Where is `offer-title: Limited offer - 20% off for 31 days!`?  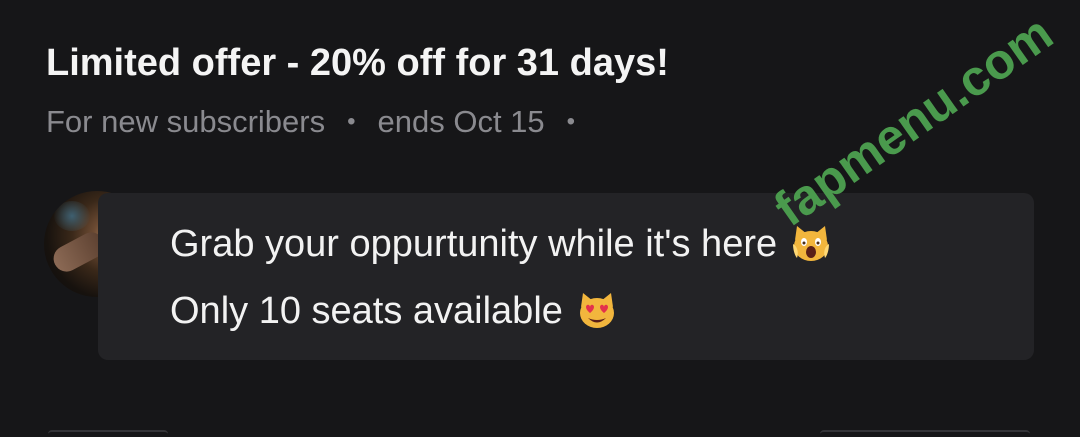
offer-title: Limited offer - 20% off for 31 days! is located at coordinates (357, 63).